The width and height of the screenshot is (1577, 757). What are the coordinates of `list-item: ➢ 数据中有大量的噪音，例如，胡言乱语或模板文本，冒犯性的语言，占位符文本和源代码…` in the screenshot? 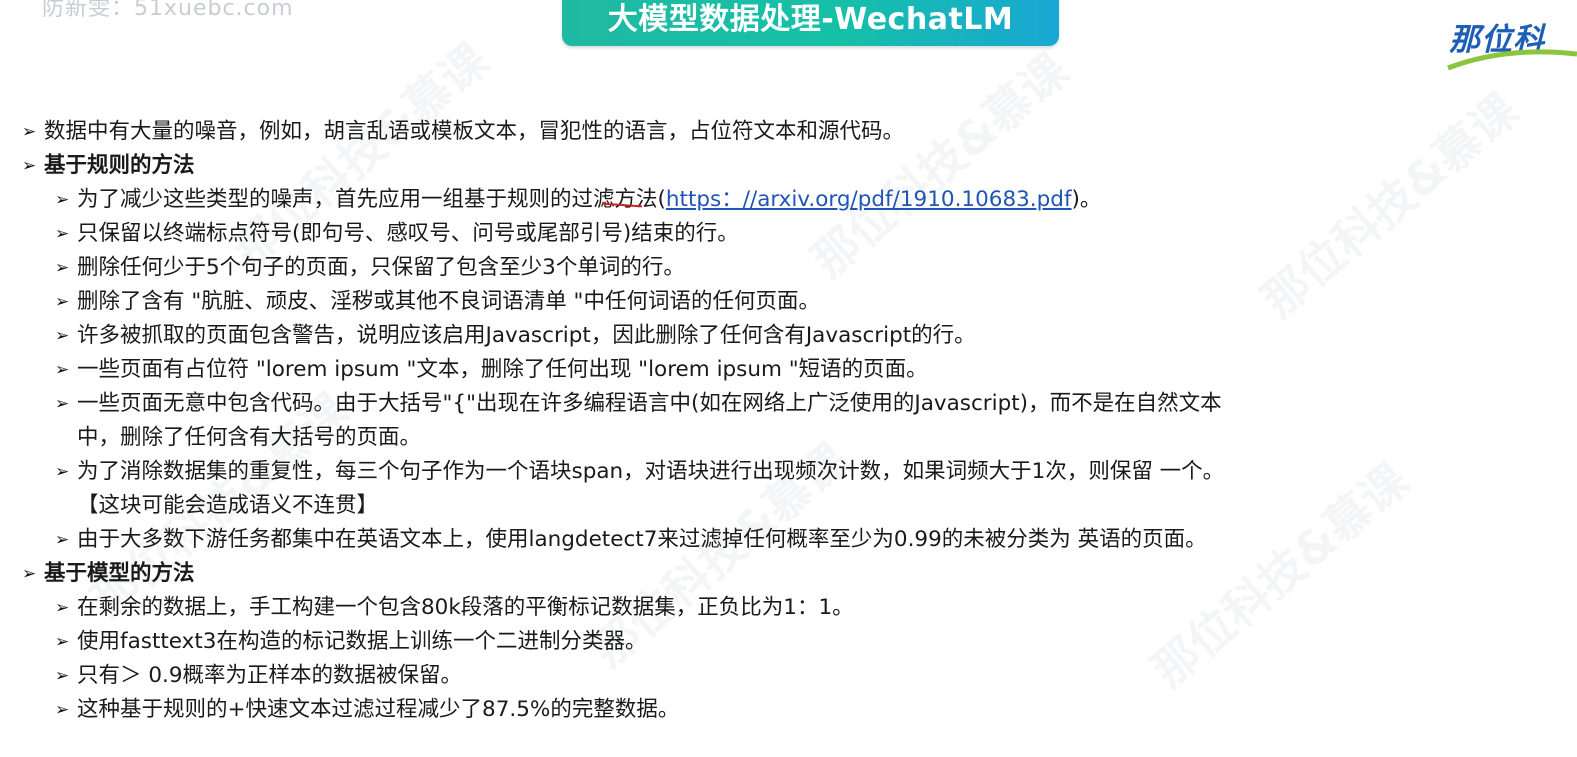 It's located at (782, 132).